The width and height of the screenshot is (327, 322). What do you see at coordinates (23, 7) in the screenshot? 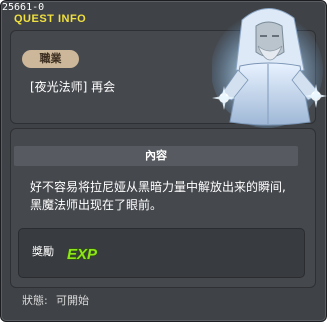
I see `quest-id: 25661-0` at bounding box center [23, 7].